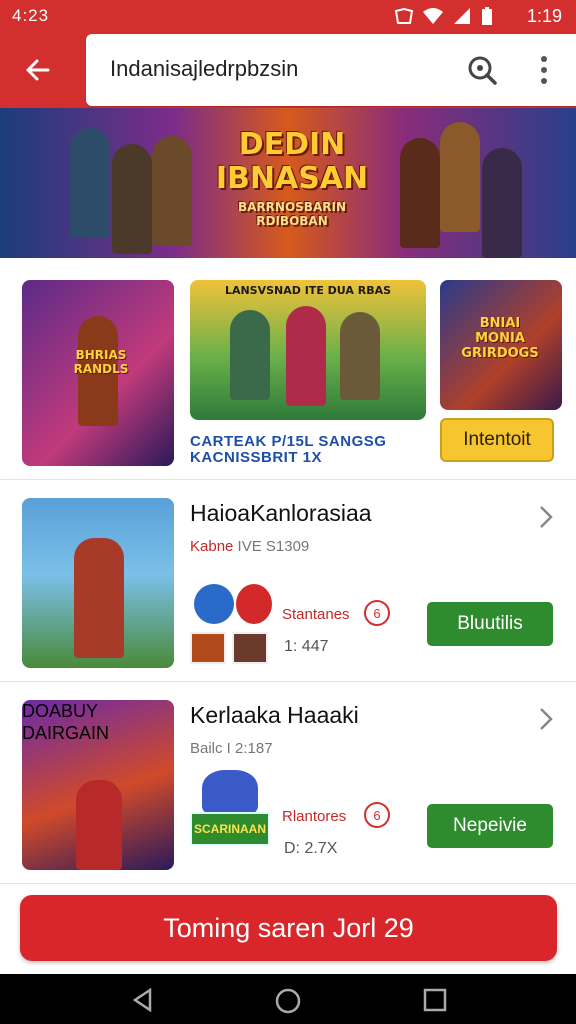  What do you see at coordinates (497, 440) in the screenshot?
I see `featured-action-button: Intentoit` at bounding box center [497, 440].